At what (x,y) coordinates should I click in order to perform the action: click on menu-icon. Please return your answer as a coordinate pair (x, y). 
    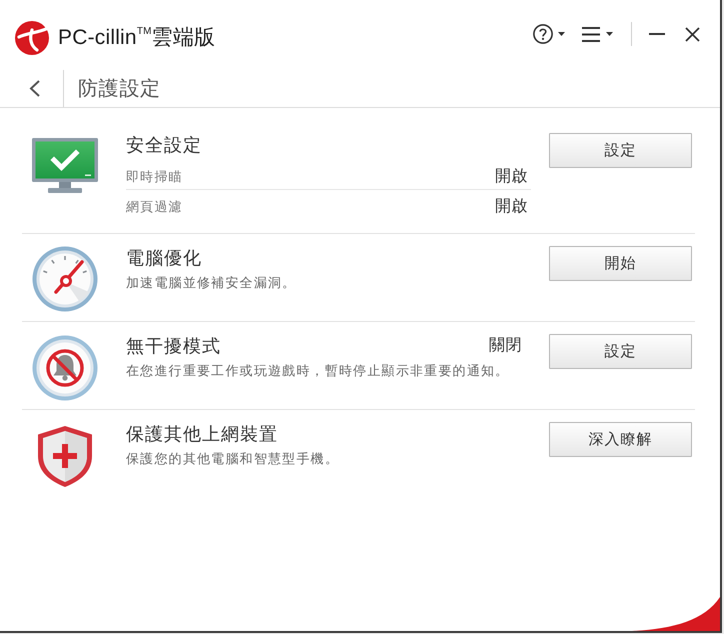
    Looking at the image, I should click on (591, 34).